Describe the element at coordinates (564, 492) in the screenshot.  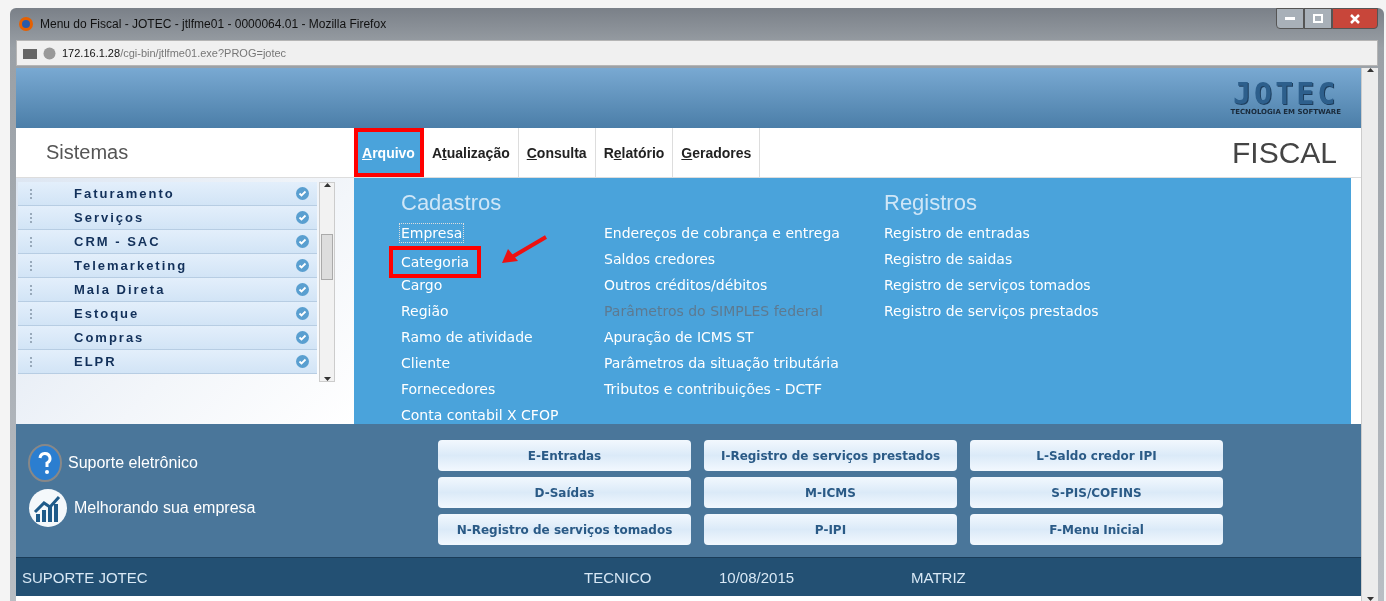
I see `shortcut-button: D-Saídas` at that location.